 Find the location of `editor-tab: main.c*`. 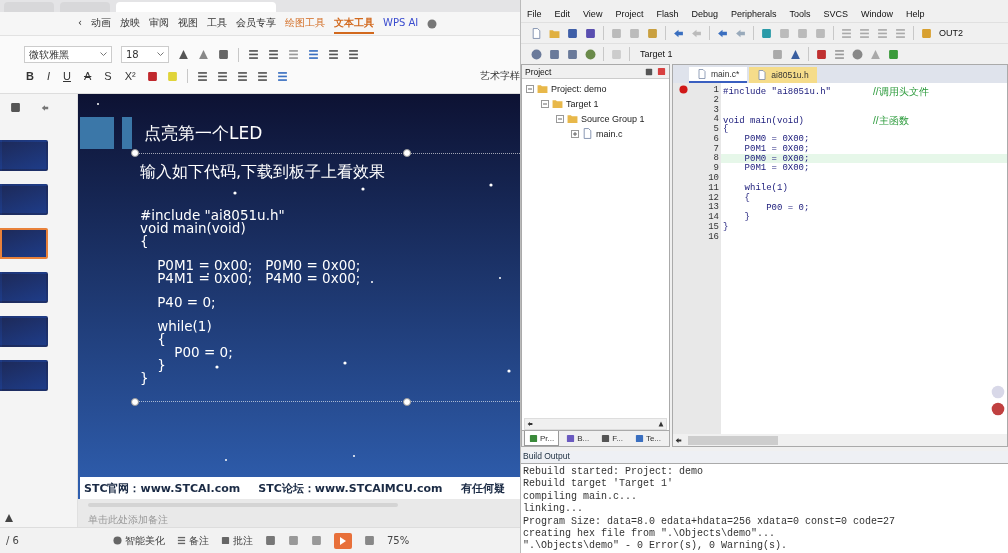

editor-tab: main.c* is located at coordinates (718, 75).